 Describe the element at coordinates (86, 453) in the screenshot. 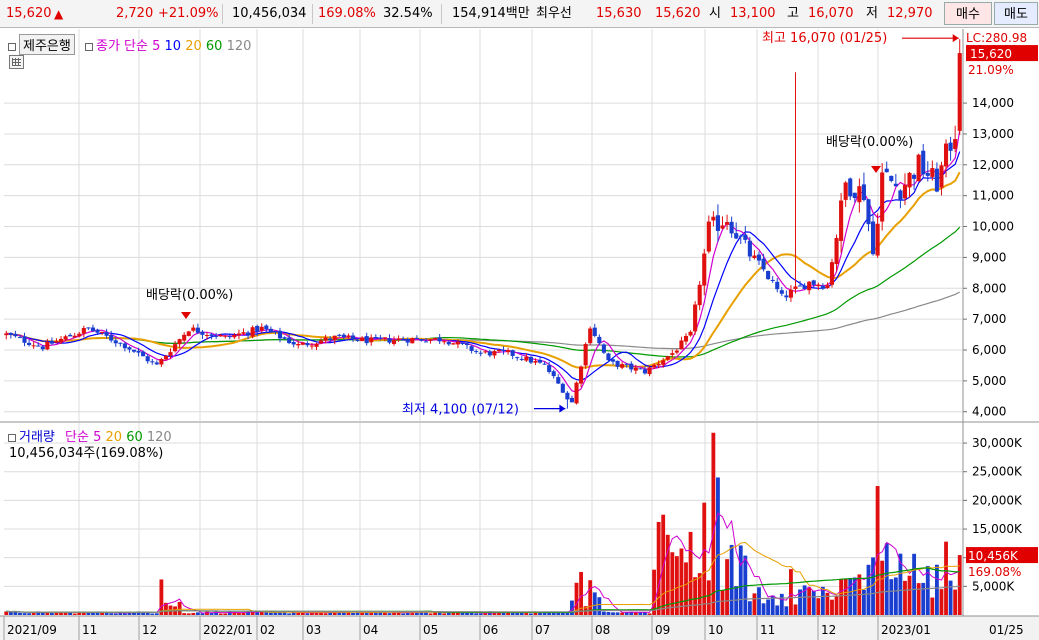

I see `today-volume-label: 10,456,034주(169.08%)` at that location.